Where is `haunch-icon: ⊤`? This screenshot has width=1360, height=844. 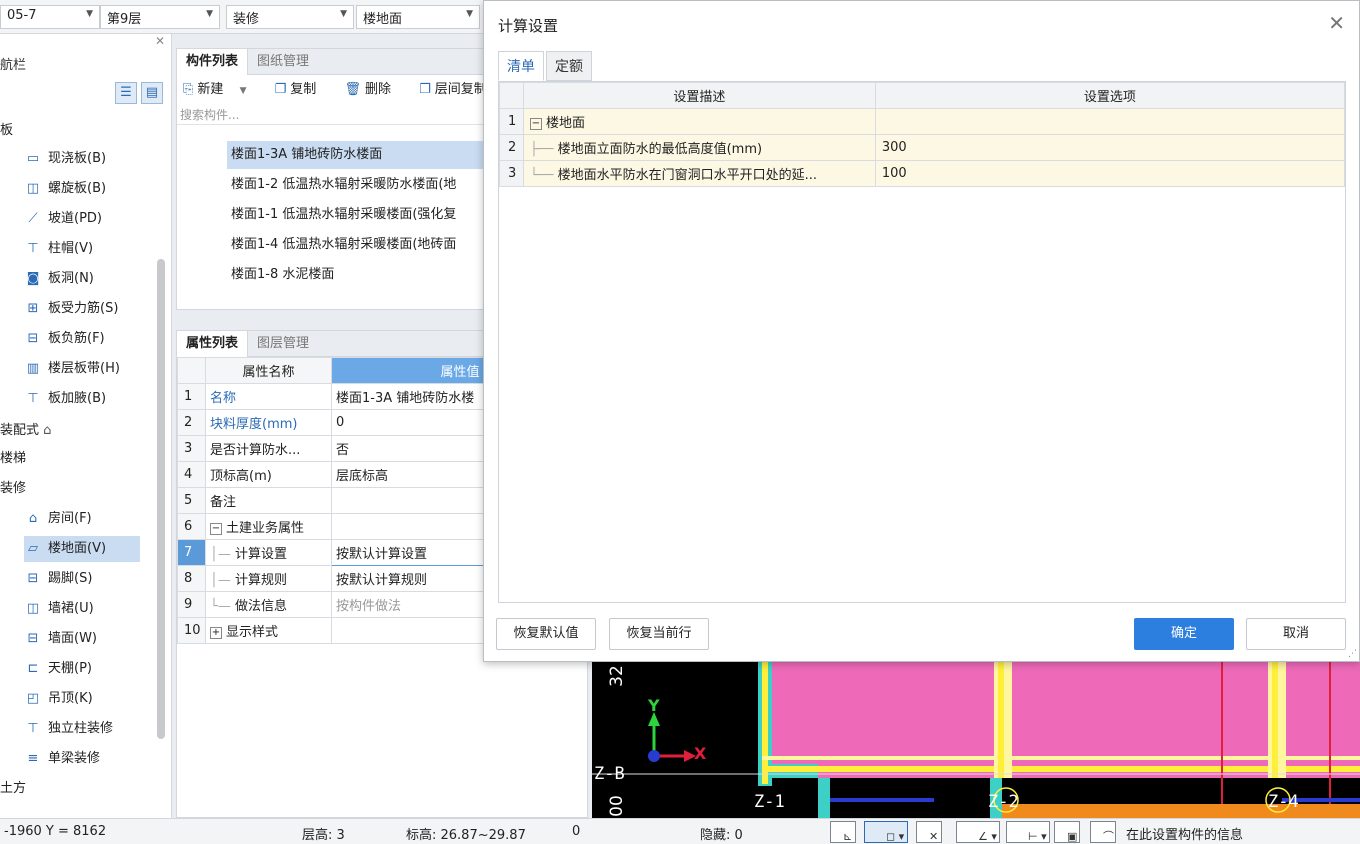
haunch-icon: ⊤ is located at coordinates (33, 398).